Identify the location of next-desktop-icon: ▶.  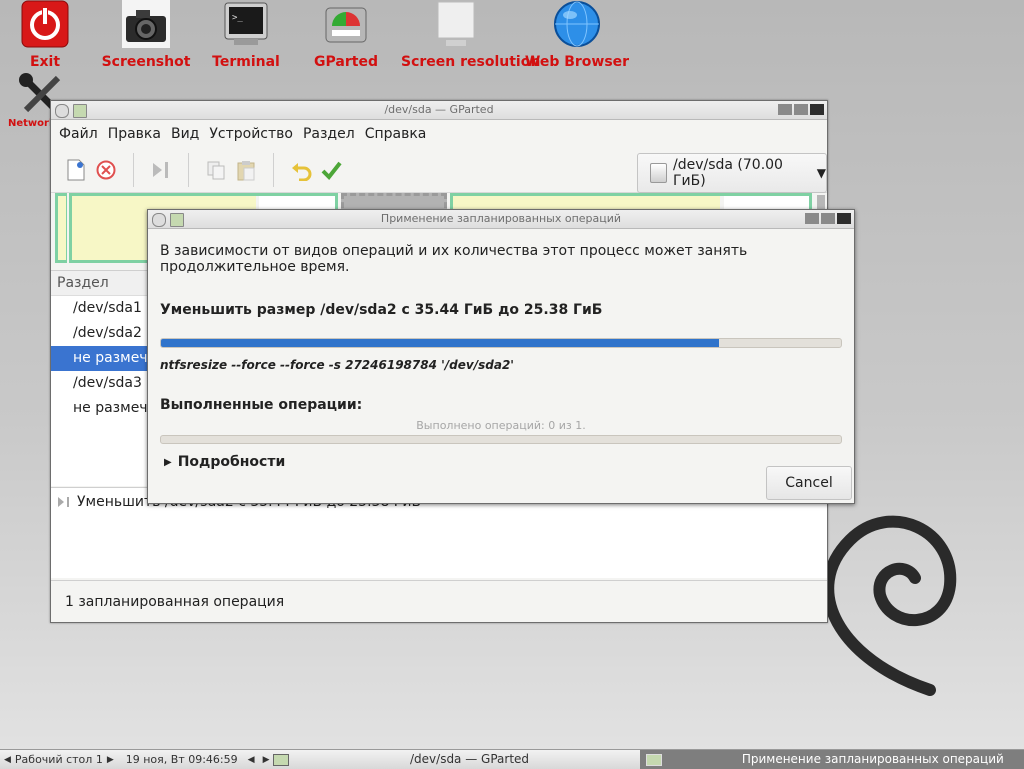
(110, 760).